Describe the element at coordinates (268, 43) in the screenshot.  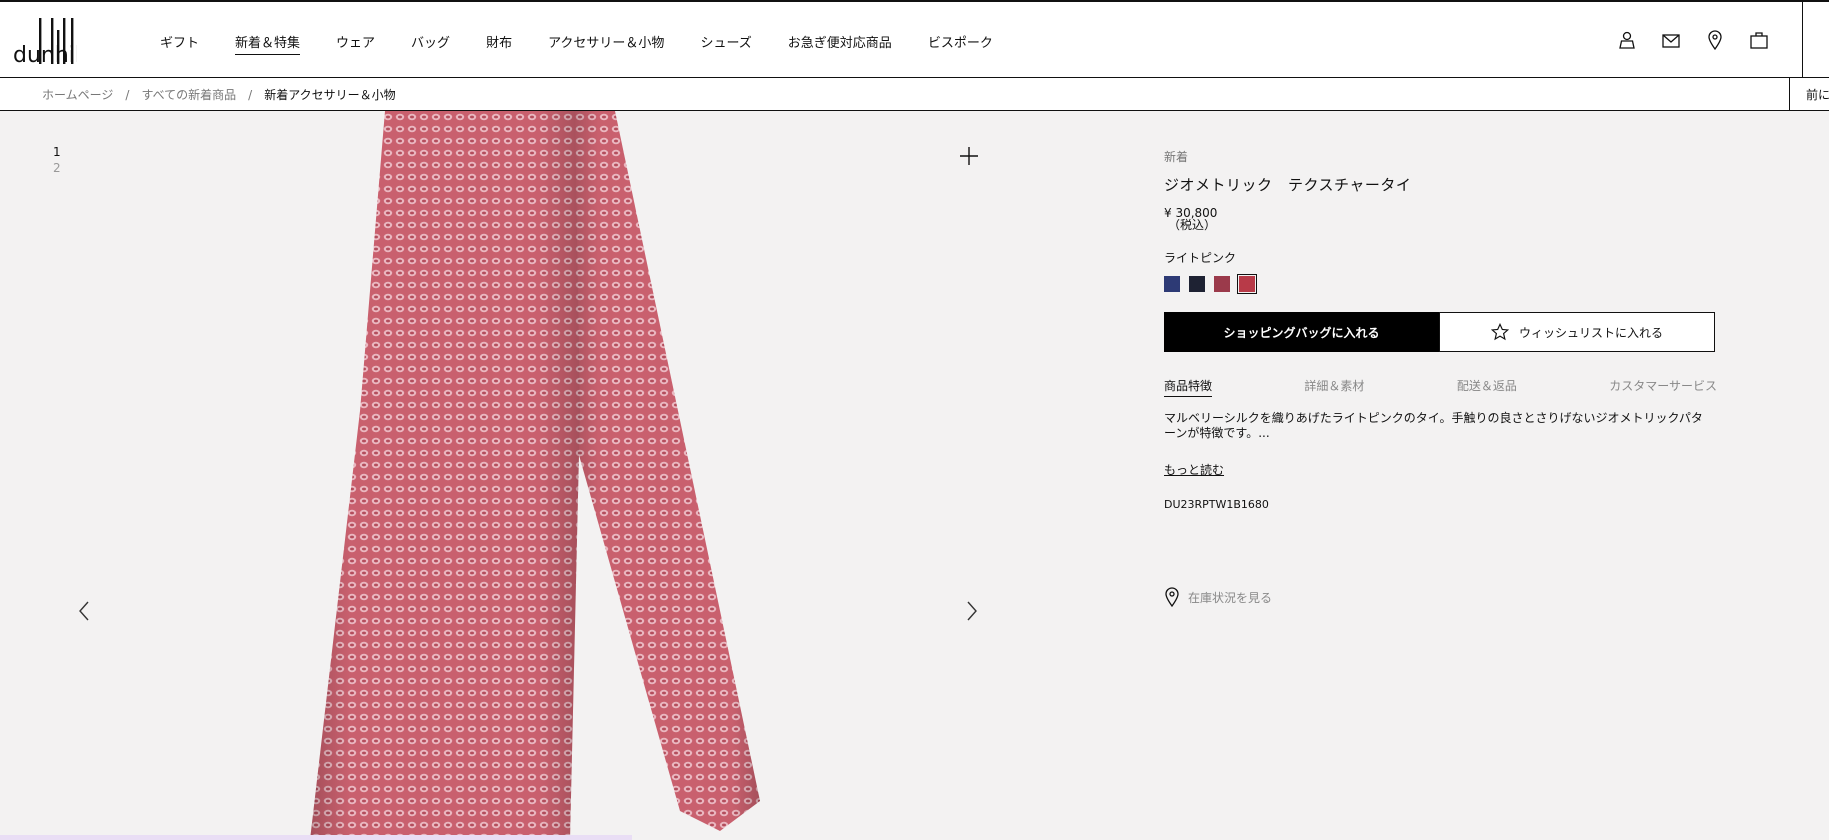
I see `nav-new-featured: 新着＆特集` at that location.